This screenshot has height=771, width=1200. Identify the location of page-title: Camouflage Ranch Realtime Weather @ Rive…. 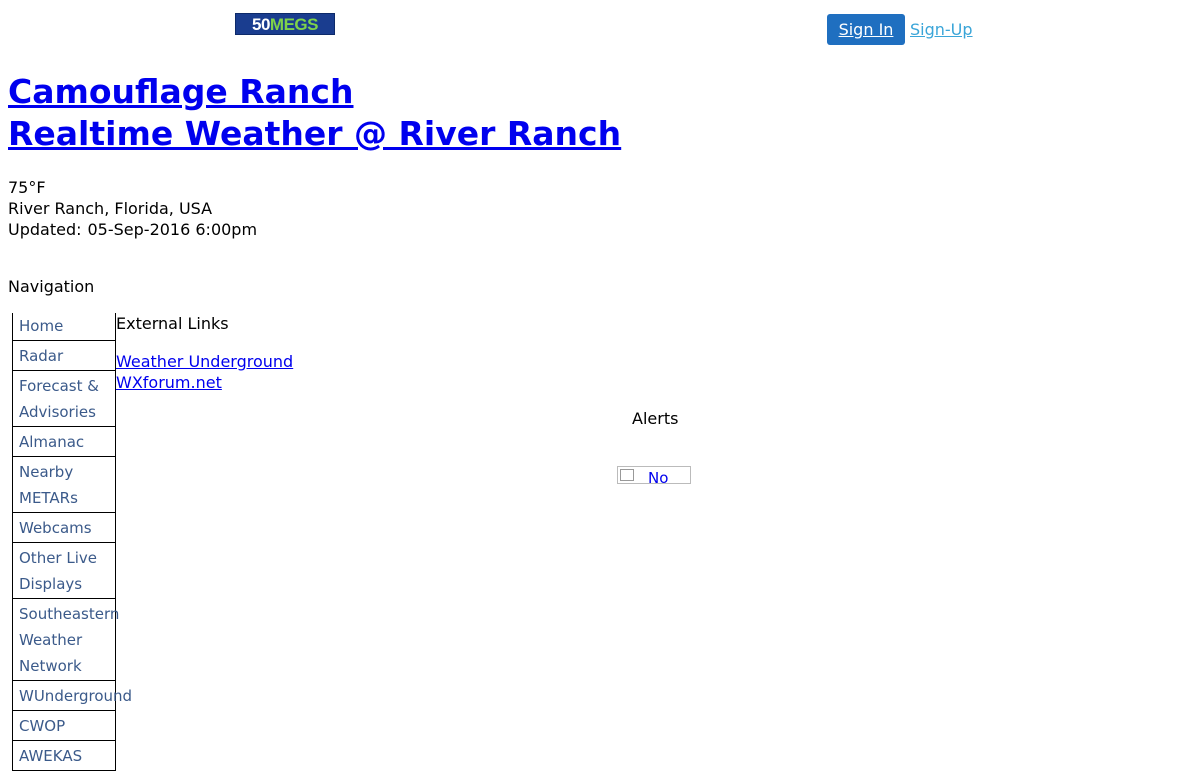
(314, 113).